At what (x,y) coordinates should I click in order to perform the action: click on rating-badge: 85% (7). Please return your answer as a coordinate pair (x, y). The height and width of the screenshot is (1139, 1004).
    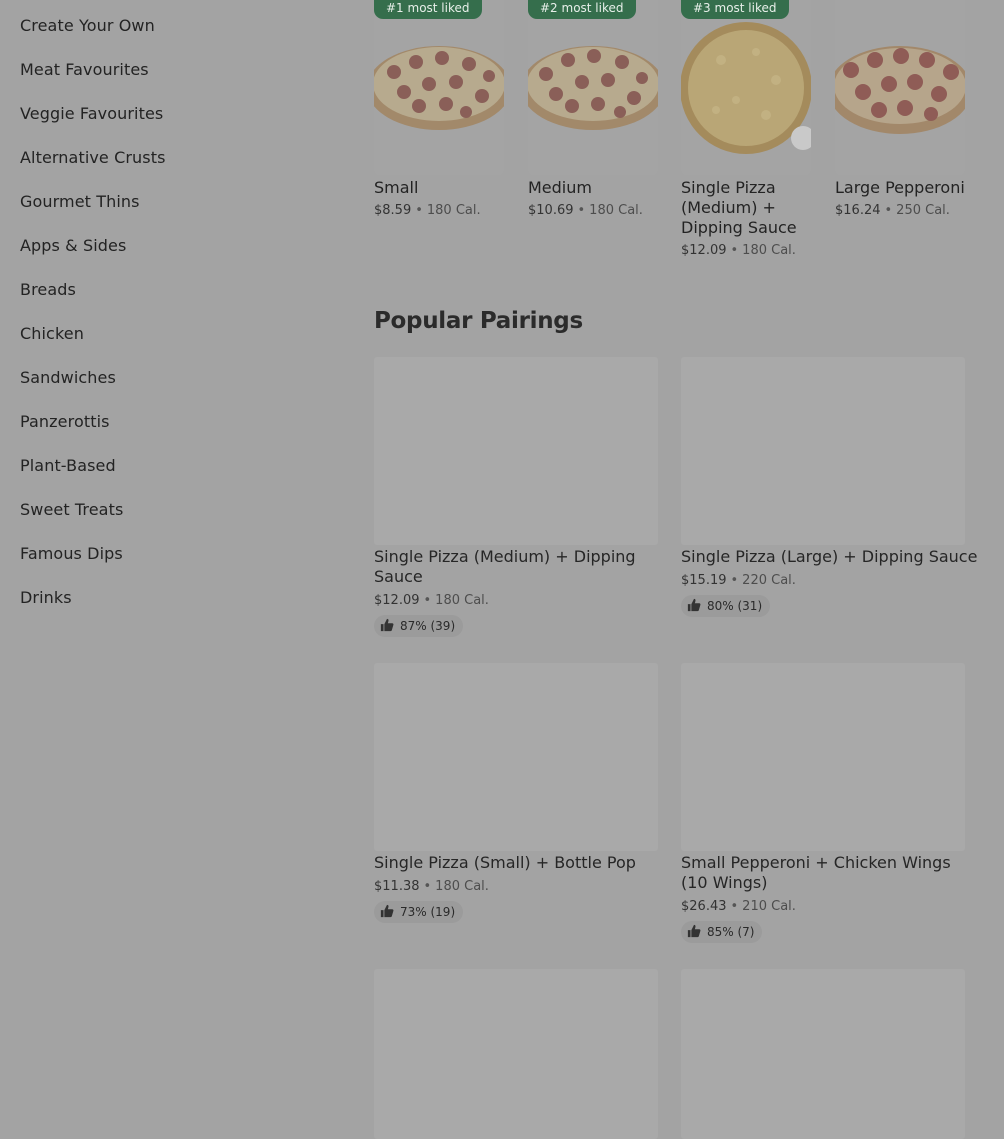
    Looking at the image, I should click on (722, 932).